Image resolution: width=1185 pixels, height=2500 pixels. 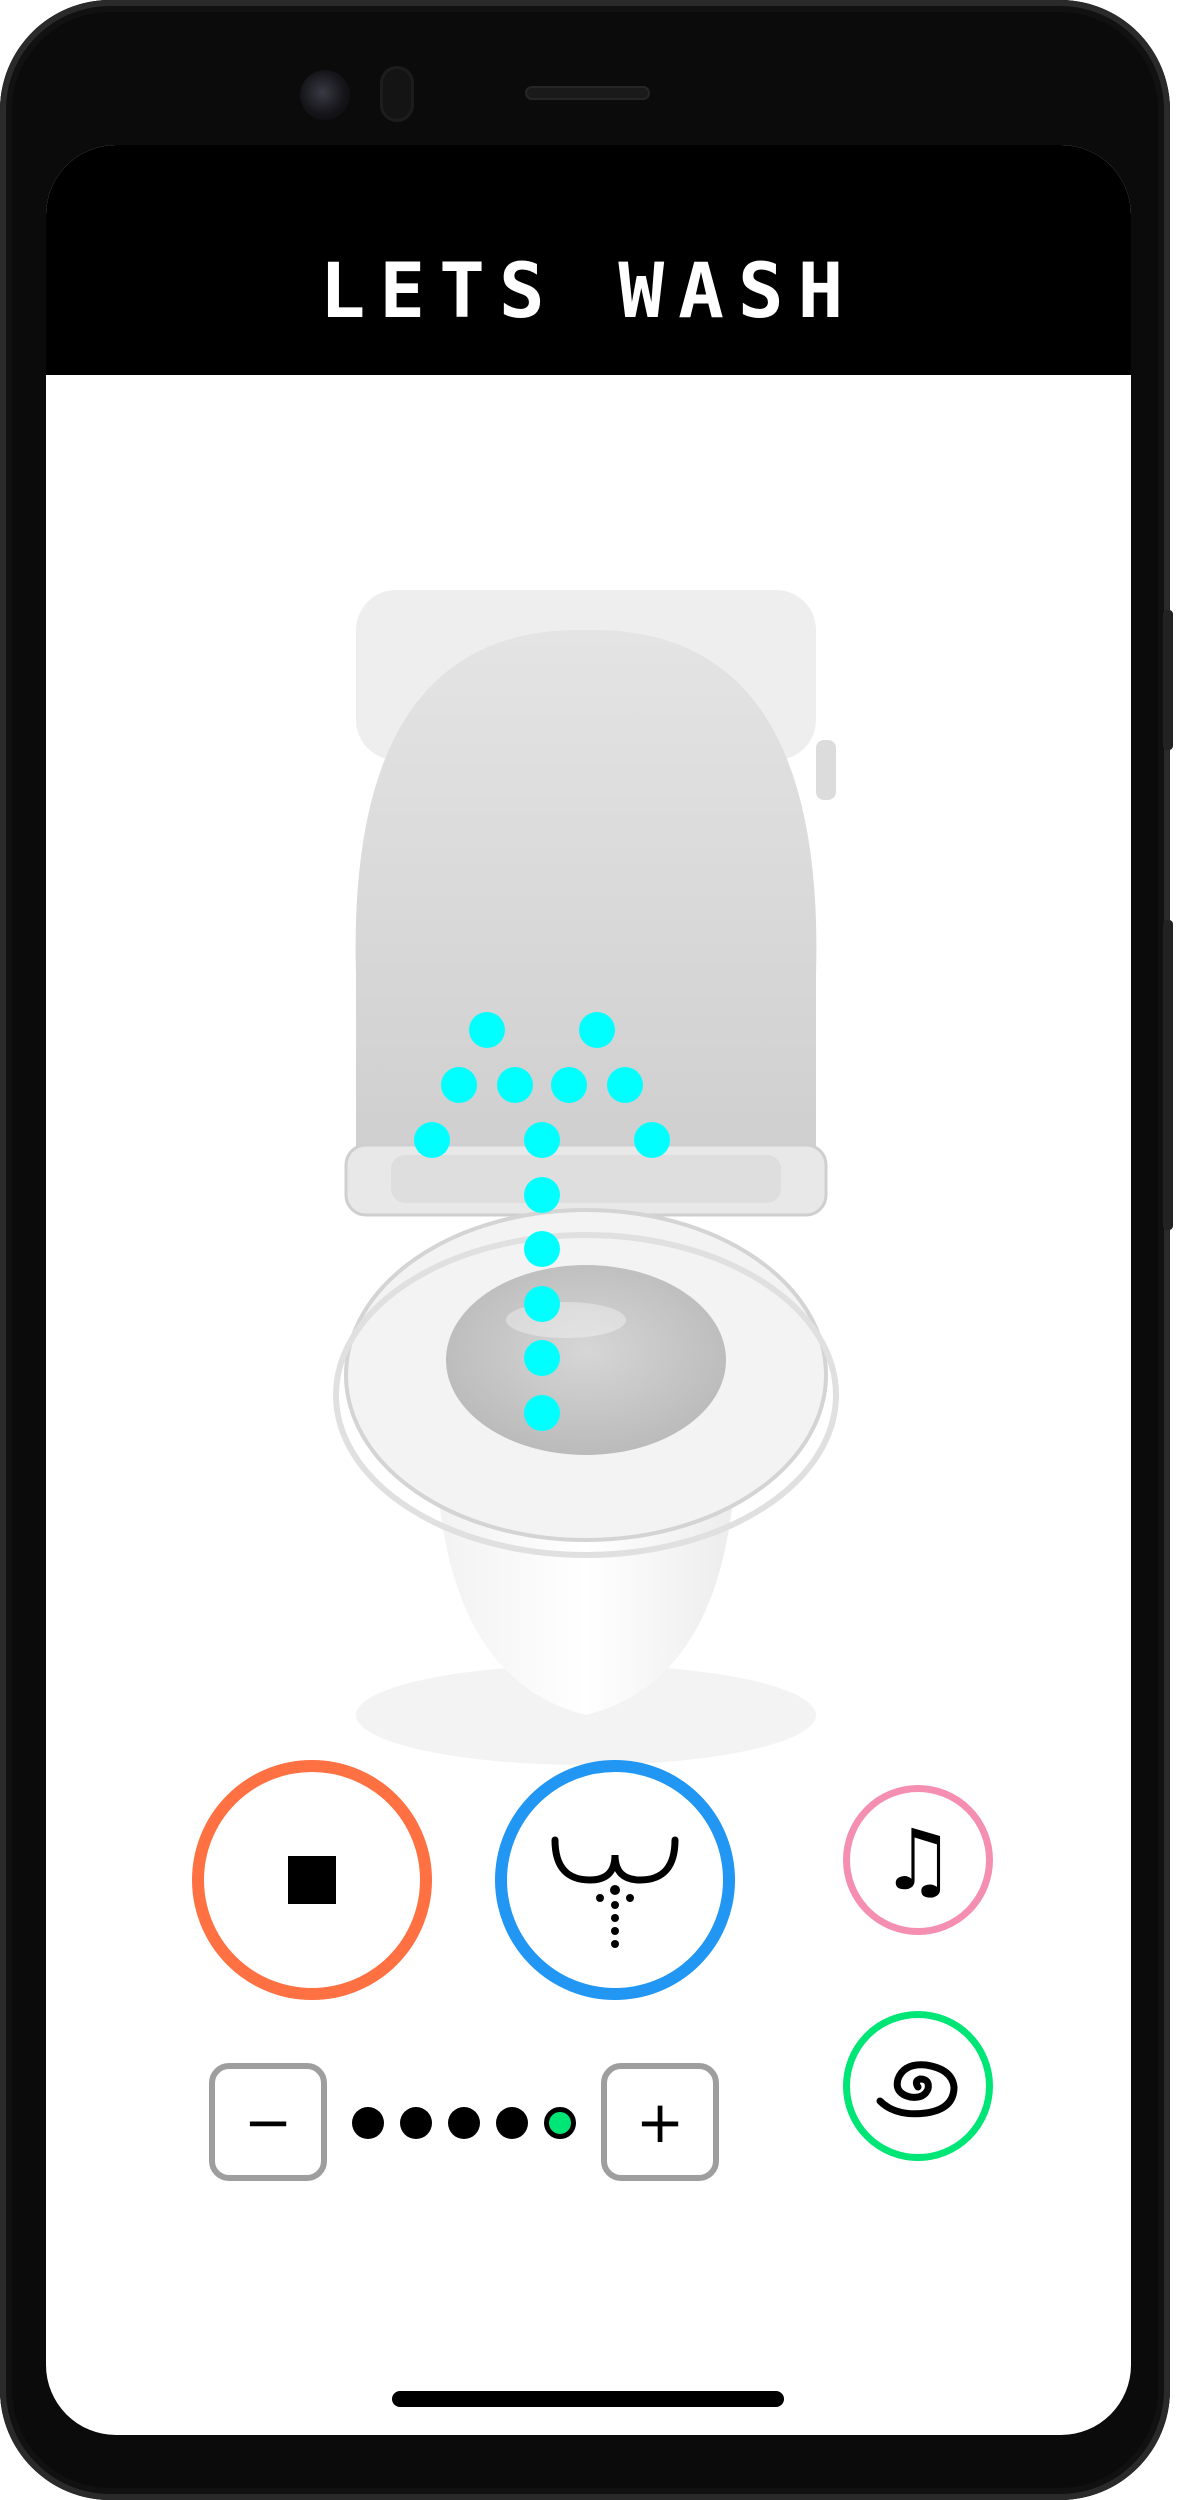 I want to click on pressure-increase-button: +, so click(x=660, y=2122).